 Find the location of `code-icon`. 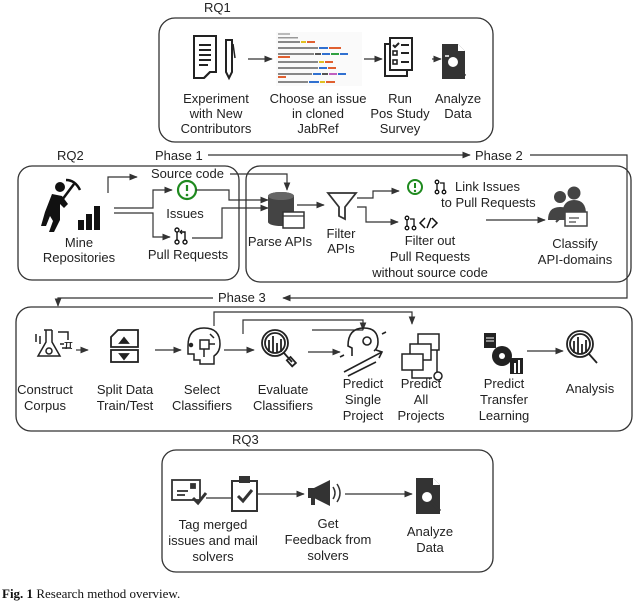

code-icon is located at coordinates (428, 223).